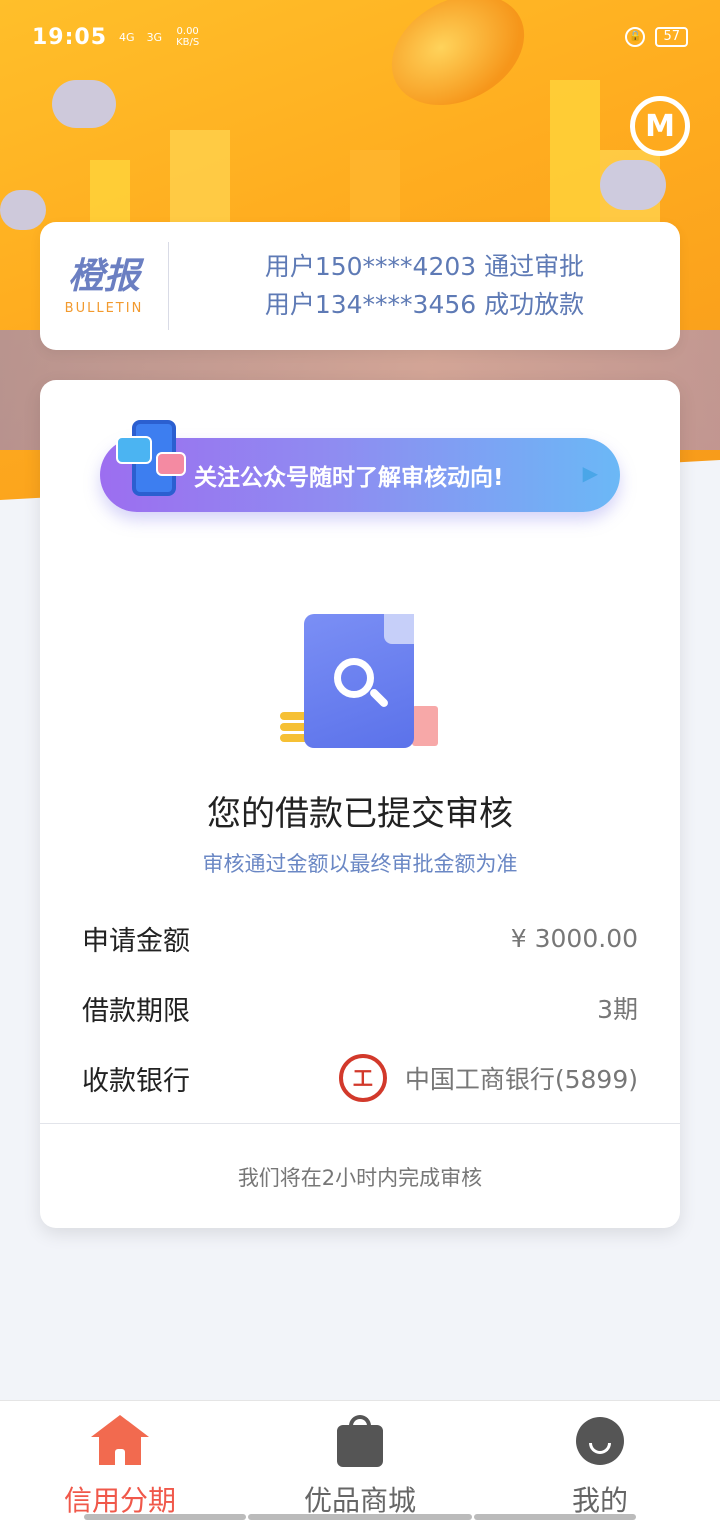 The height and width of the screenshot is (1520, 720). I want to click on lock-icon: 🔒, so click(635, 37).